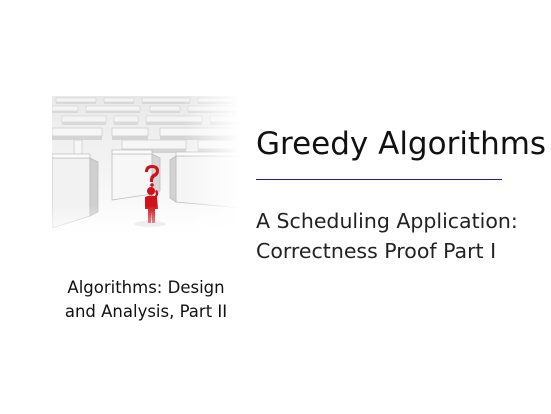  I want to click on course-caption-line2: and Analysis, Part II, so click(146, 311).